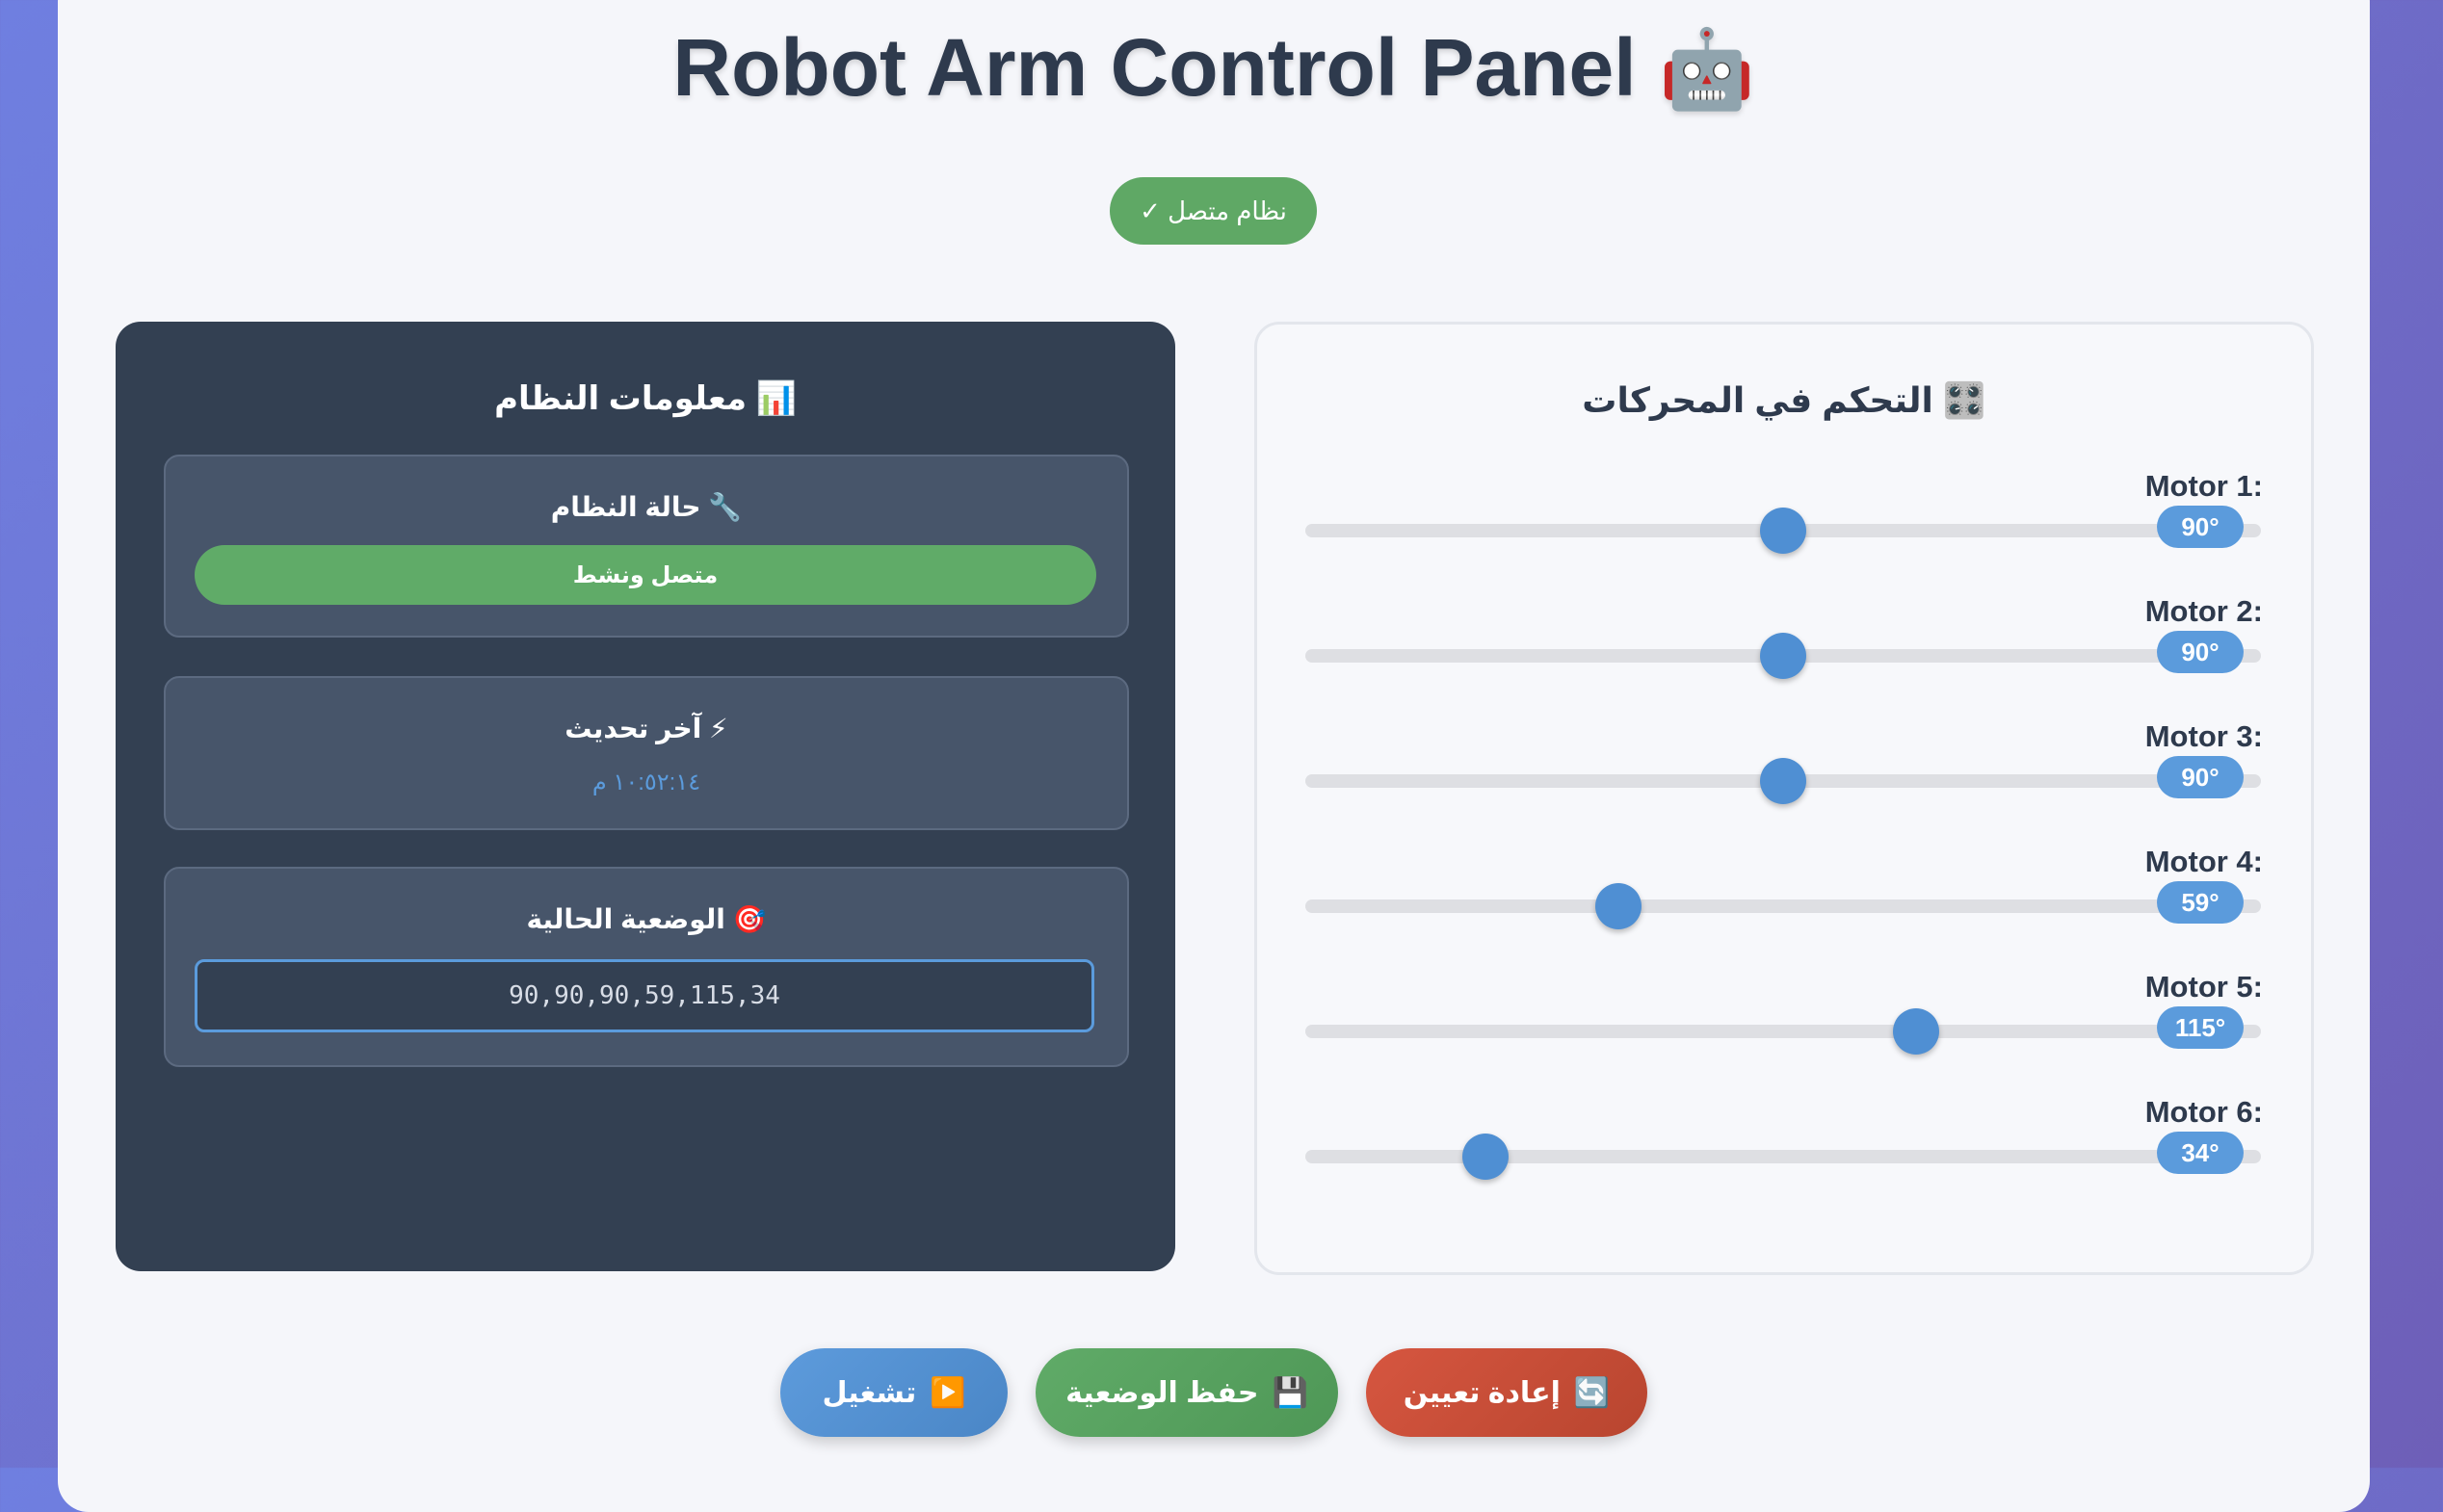 This screenshot has width=2443, height=1512. What do you see at coordinates (1290, 1392) in the screenshot?
I see `floppy-disk-icon: 💾` at bounding box center [1290, 1392].